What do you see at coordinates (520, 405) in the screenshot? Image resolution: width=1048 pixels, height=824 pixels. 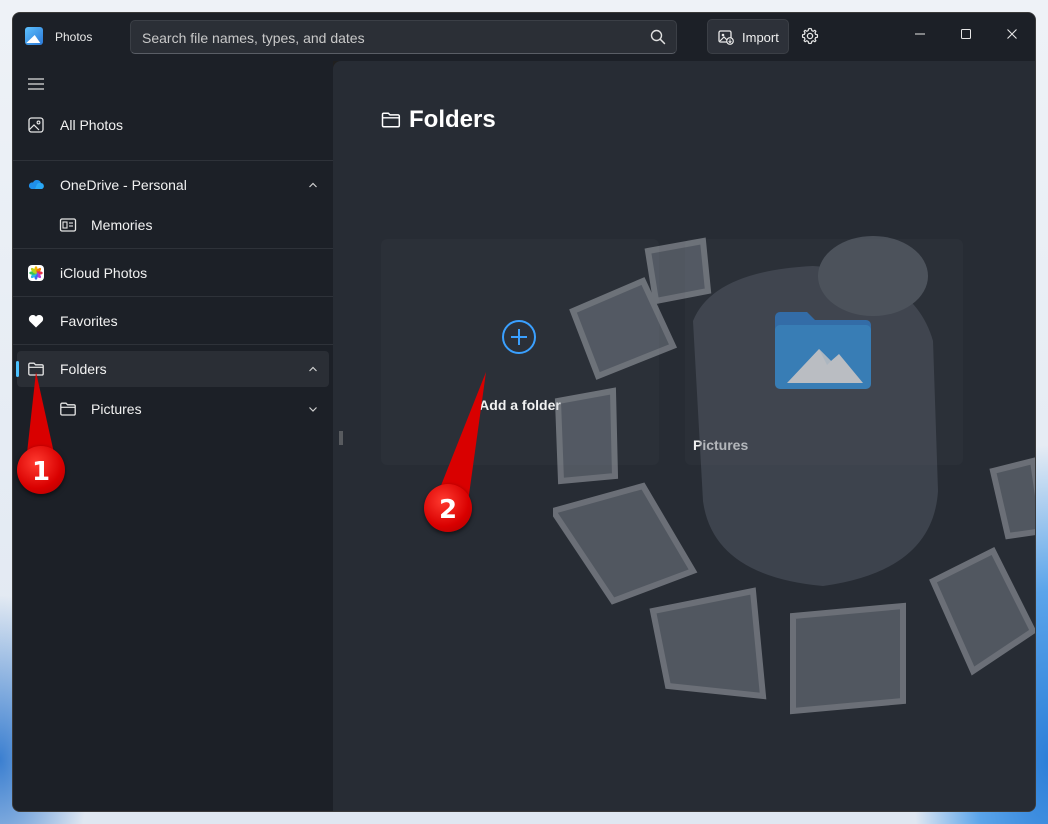 I see `add-folder-label: Add a folder` at bounding box center [520, 405].